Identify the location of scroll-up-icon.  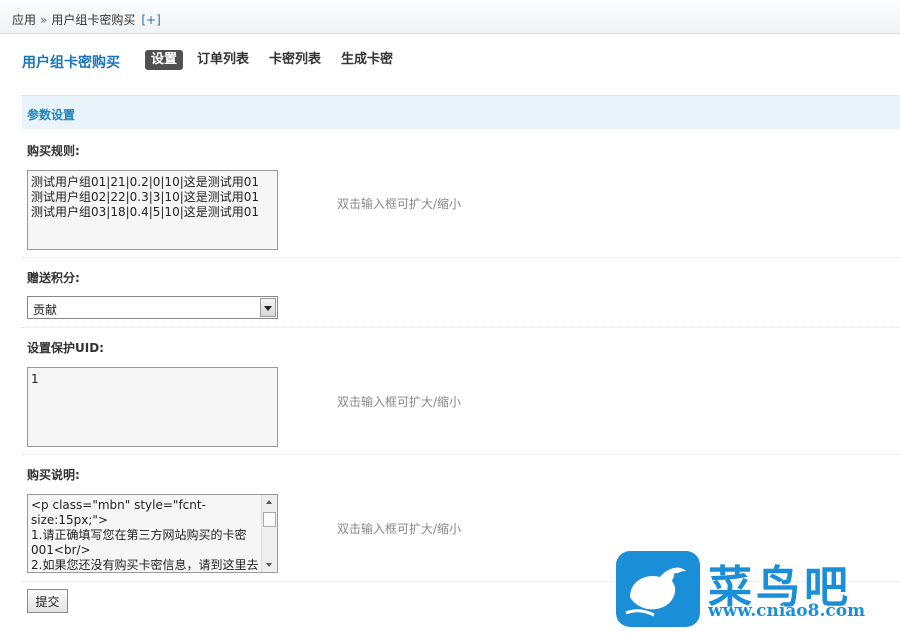
(269, 502).